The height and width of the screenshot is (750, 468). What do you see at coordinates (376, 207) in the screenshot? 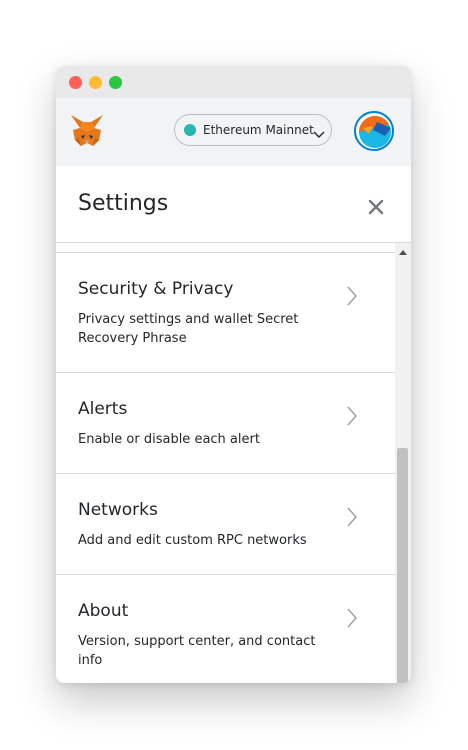
I see `close-icon` at bounding box center [376, 207].